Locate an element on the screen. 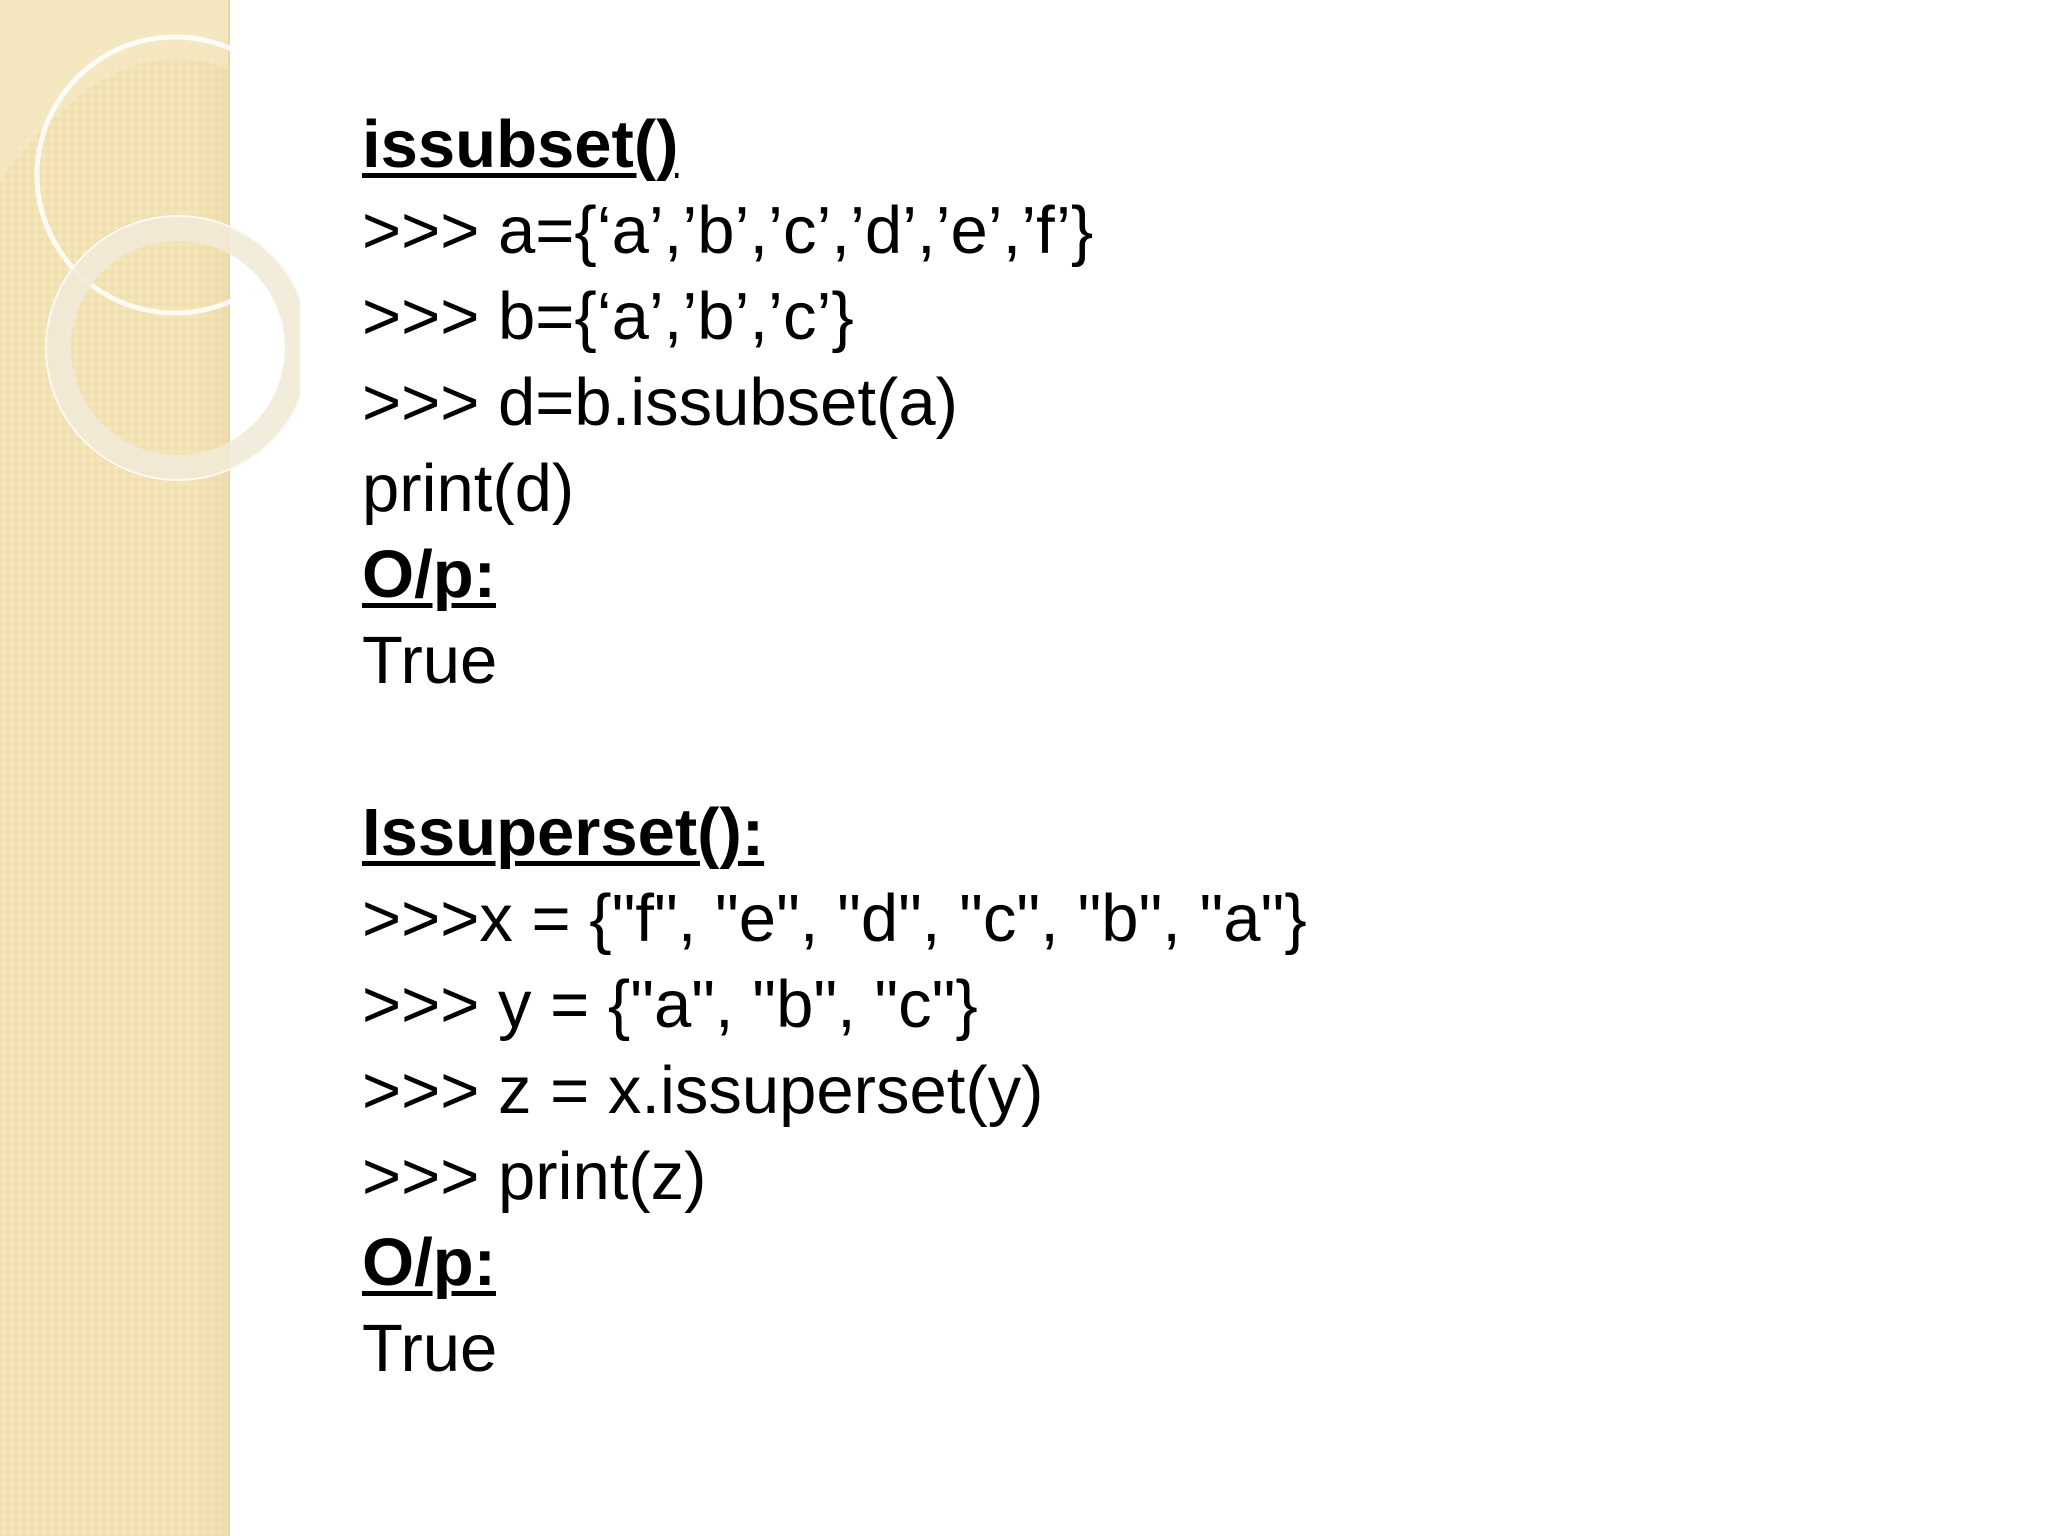 This screenshot has width=2048, height=1536. code-line: >>> b={‘a’,’b’,’c’} is located at coordinates (608, 316).